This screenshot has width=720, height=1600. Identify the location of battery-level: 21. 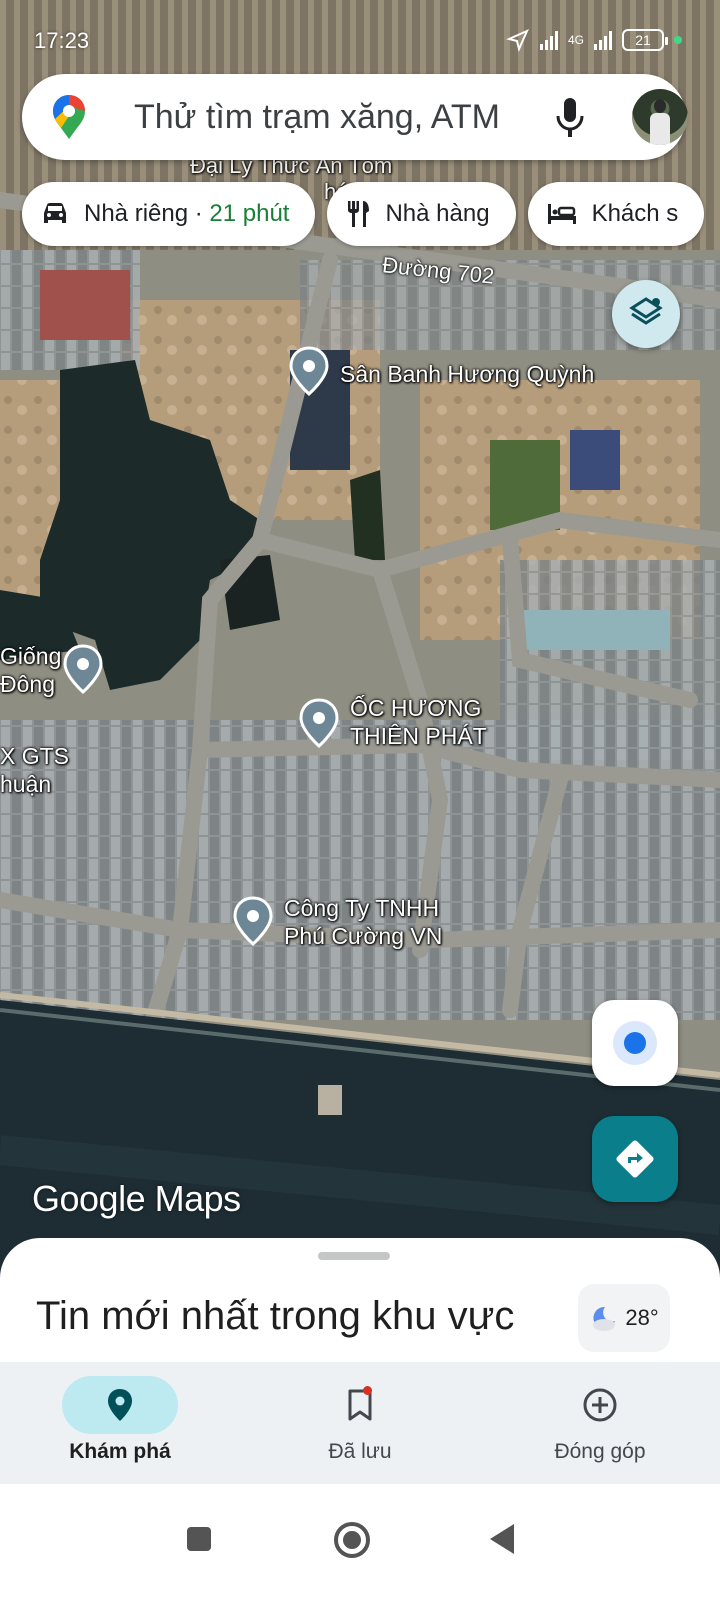
(643, 40).